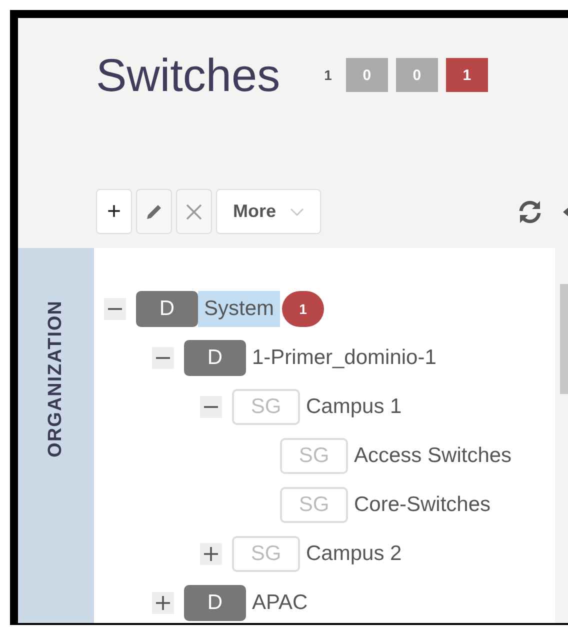  What do you see at coordinates (56, 435) in the screenshot?
I see `sidebar-tab: ORGANIZATION` at bounding box center [56, 435].